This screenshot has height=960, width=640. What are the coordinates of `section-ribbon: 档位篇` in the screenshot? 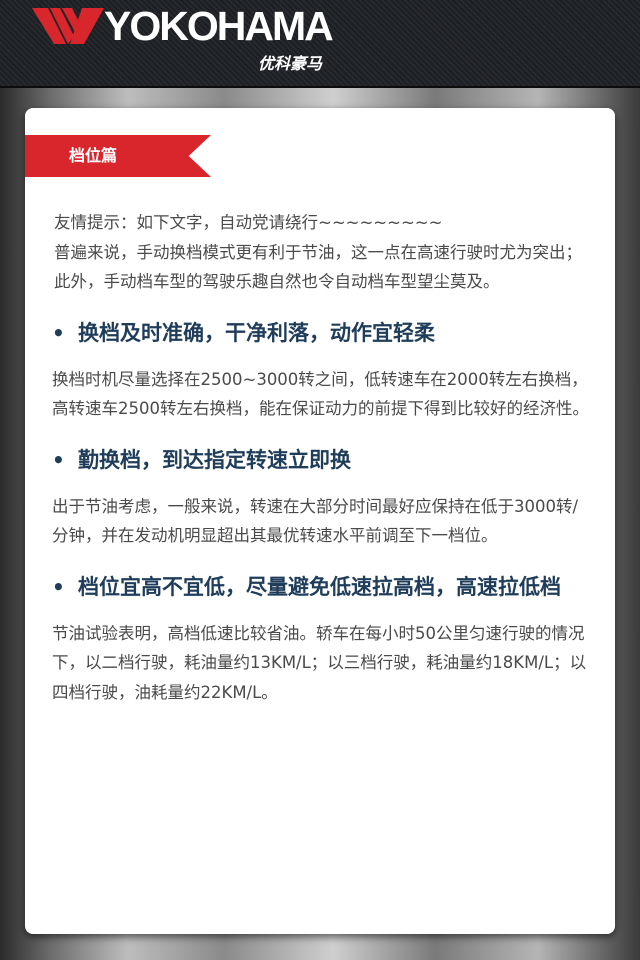 It's located at (118, 156).